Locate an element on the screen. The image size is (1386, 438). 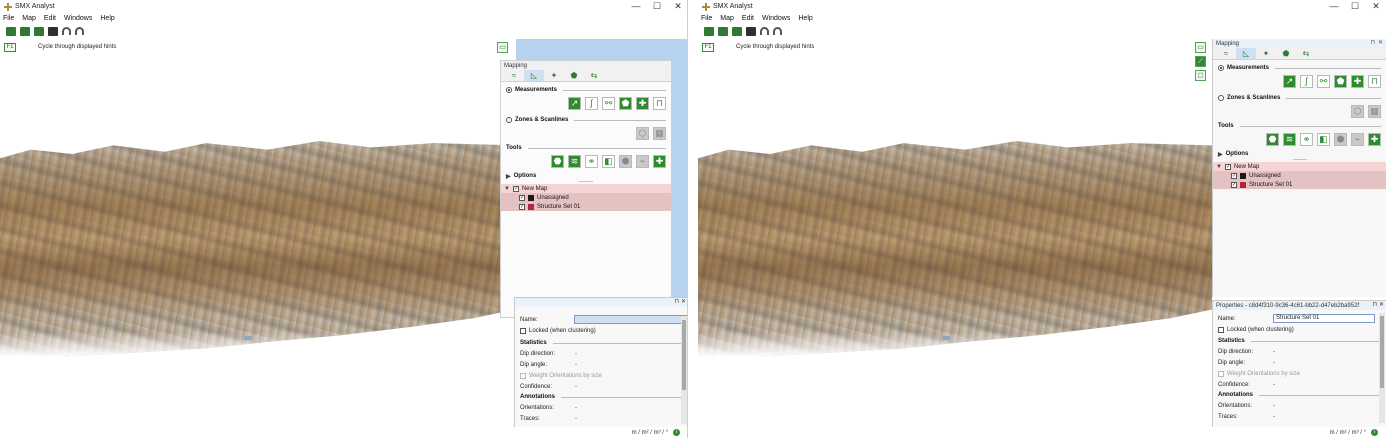
name-input: Structure Set 01 is located at coordinates (1324, 318).